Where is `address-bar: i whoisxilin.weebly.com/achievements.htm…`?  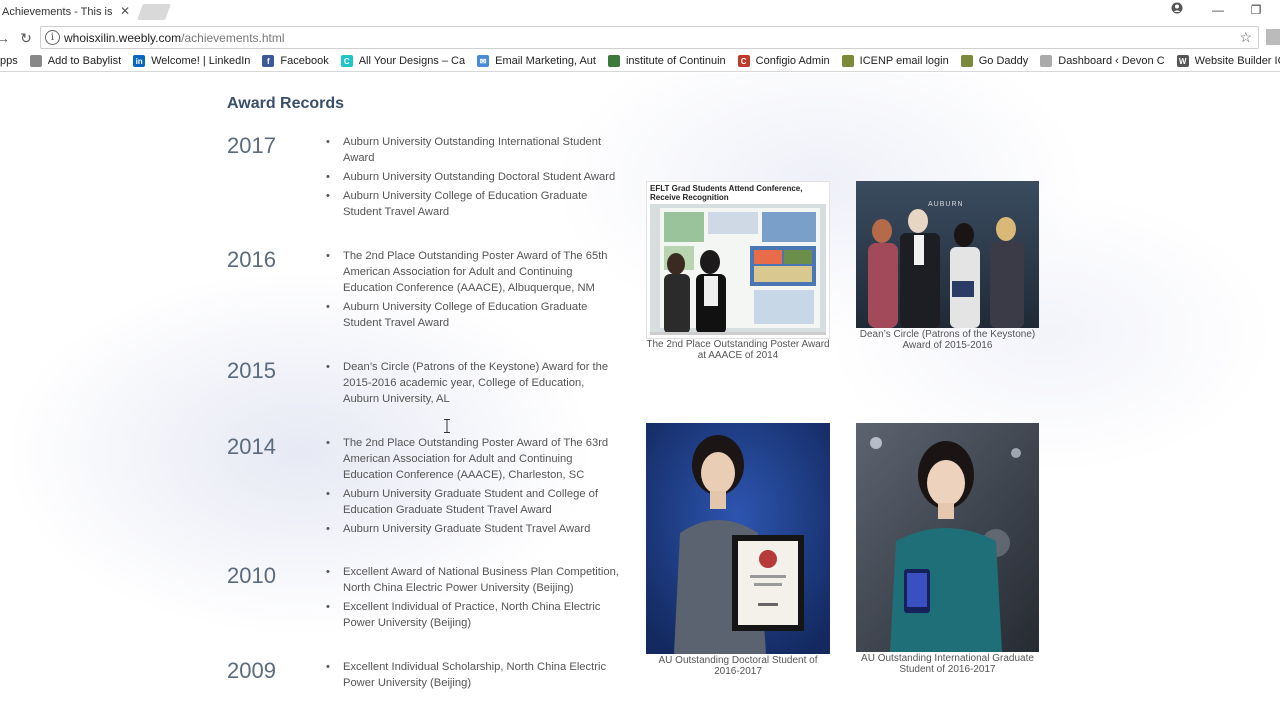
address-bar: i whoisxilin.weebly.com/achievements.htm… is located at coordinates (649, 37).